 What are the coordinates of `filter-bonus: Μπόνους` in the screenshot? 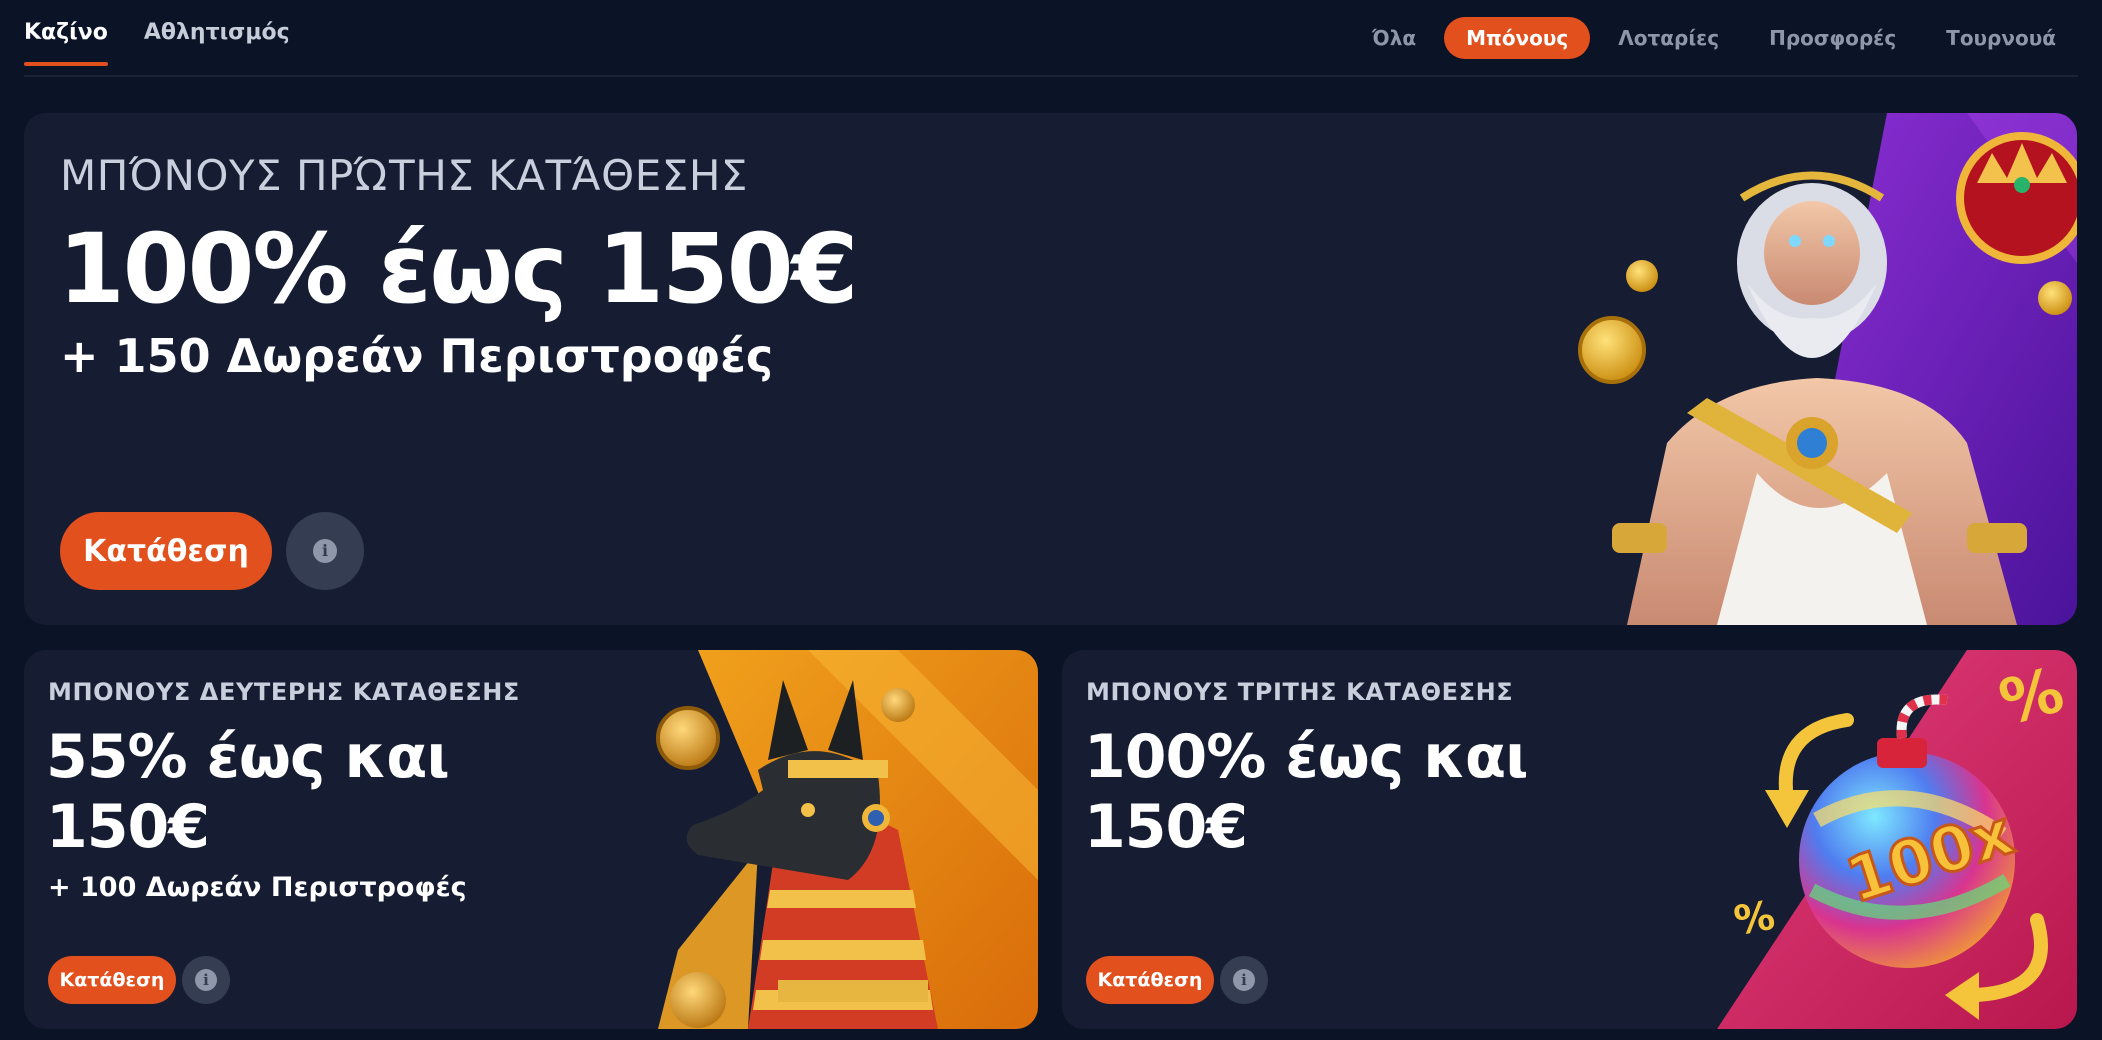 It's located at (1517, 38).